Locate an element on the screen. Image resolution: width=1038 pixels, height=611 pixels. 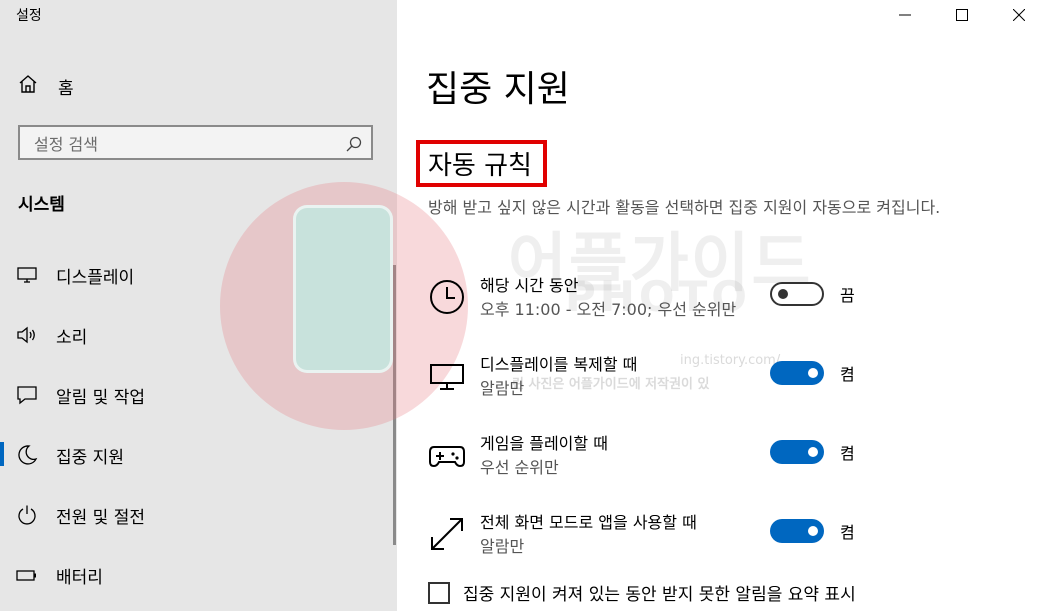
gamepad-icon is located at coordinates (447, 455).